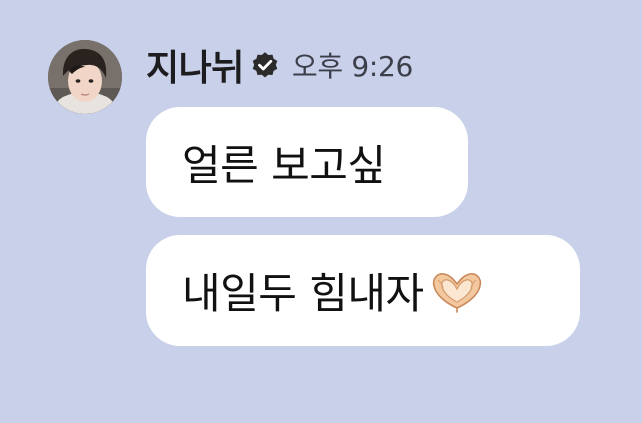  What do you see at coordinates (195, 65) in the screenshot?
I see `sender-name: 지나뉘` at bounding box center [195, 65].